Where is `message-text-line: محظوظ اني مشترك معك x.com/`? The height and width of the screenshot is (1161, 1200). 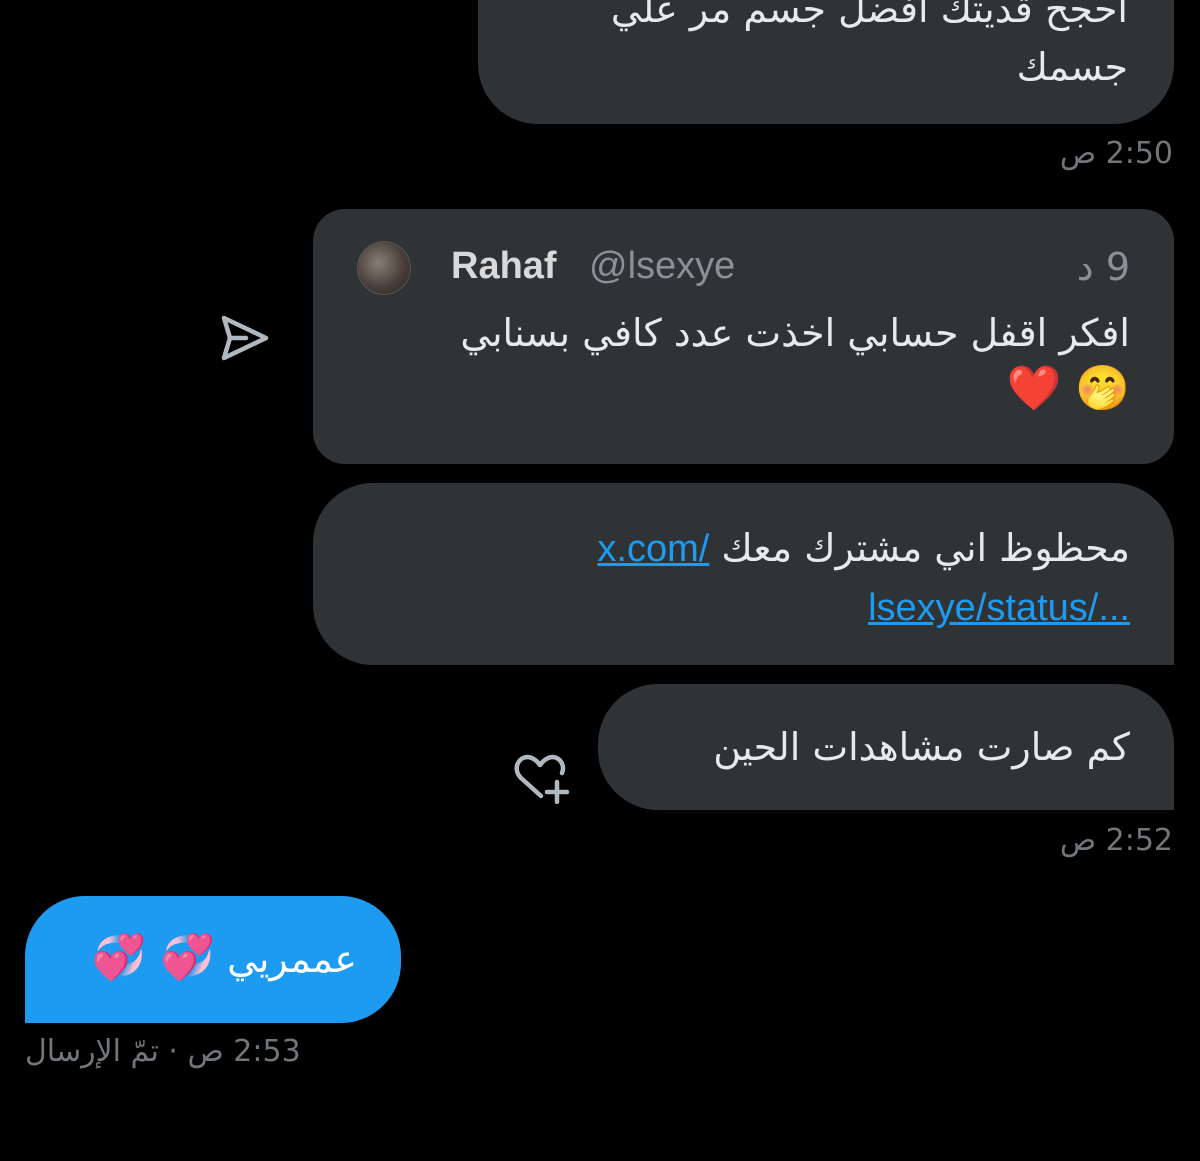
message-text-line: محظوظ اني مشترك معك x.com/ is located at coordinates (743, 548).